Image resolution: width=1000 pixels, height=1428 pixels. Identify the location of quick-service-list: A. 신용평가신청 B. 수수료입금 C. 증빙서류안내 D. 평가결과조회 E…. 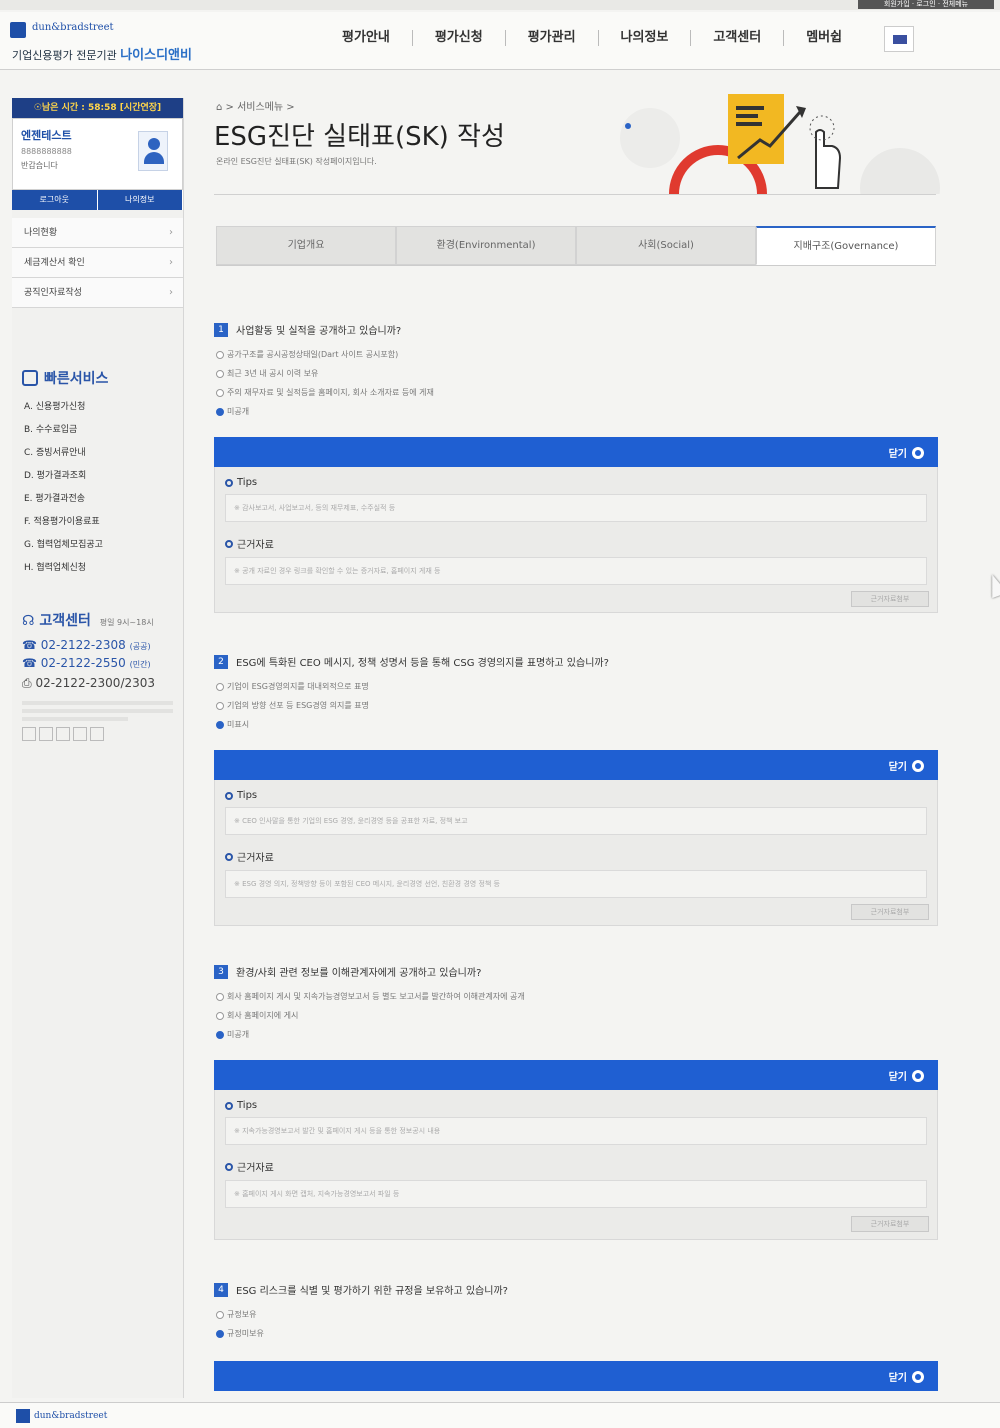
(97, 488).